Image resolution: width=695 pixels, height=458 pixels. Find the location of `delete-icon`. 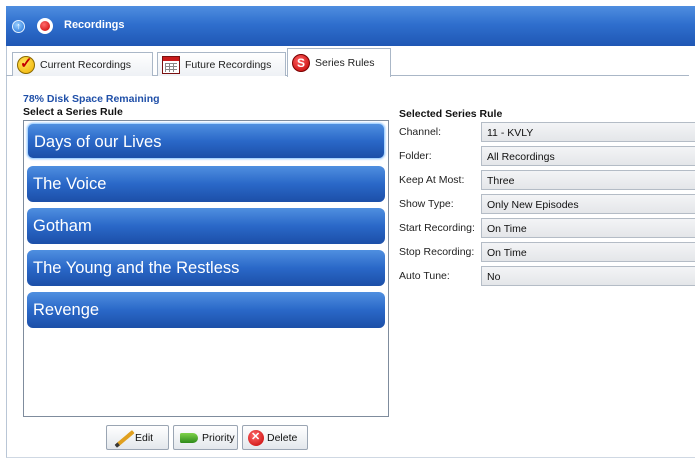

delete-icon is located at coordinates (256, 437).